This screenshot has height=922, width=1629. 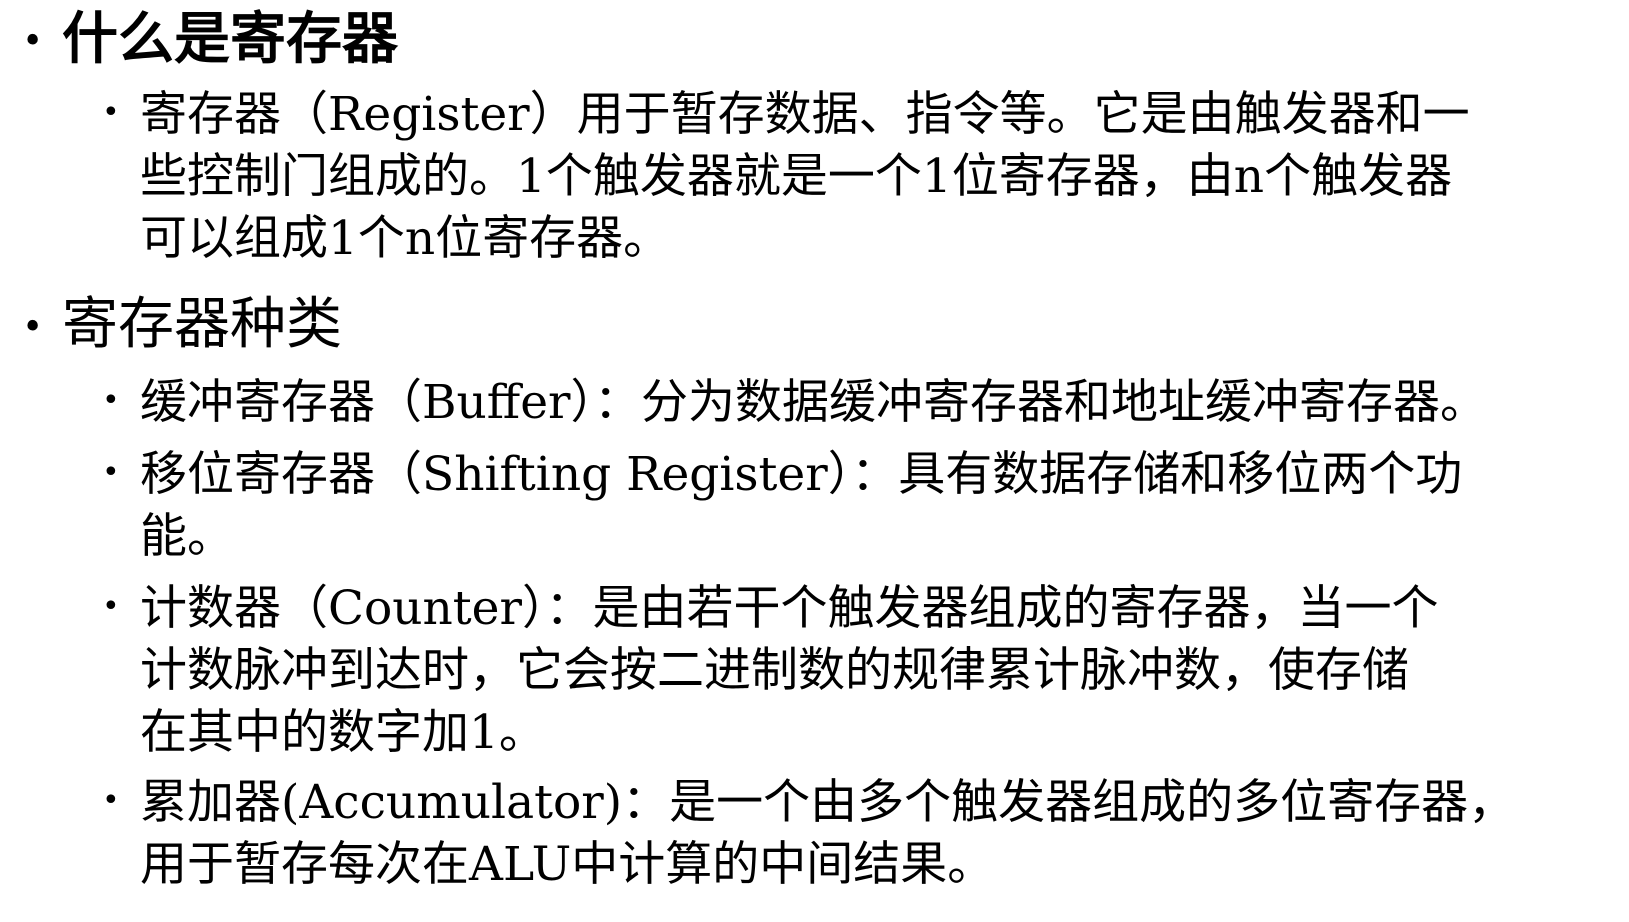 I want to click on text-line: 些控制门组成的。1个触发器就是一个1位寄存器，由n个触发器, so click(x=796, y=176).